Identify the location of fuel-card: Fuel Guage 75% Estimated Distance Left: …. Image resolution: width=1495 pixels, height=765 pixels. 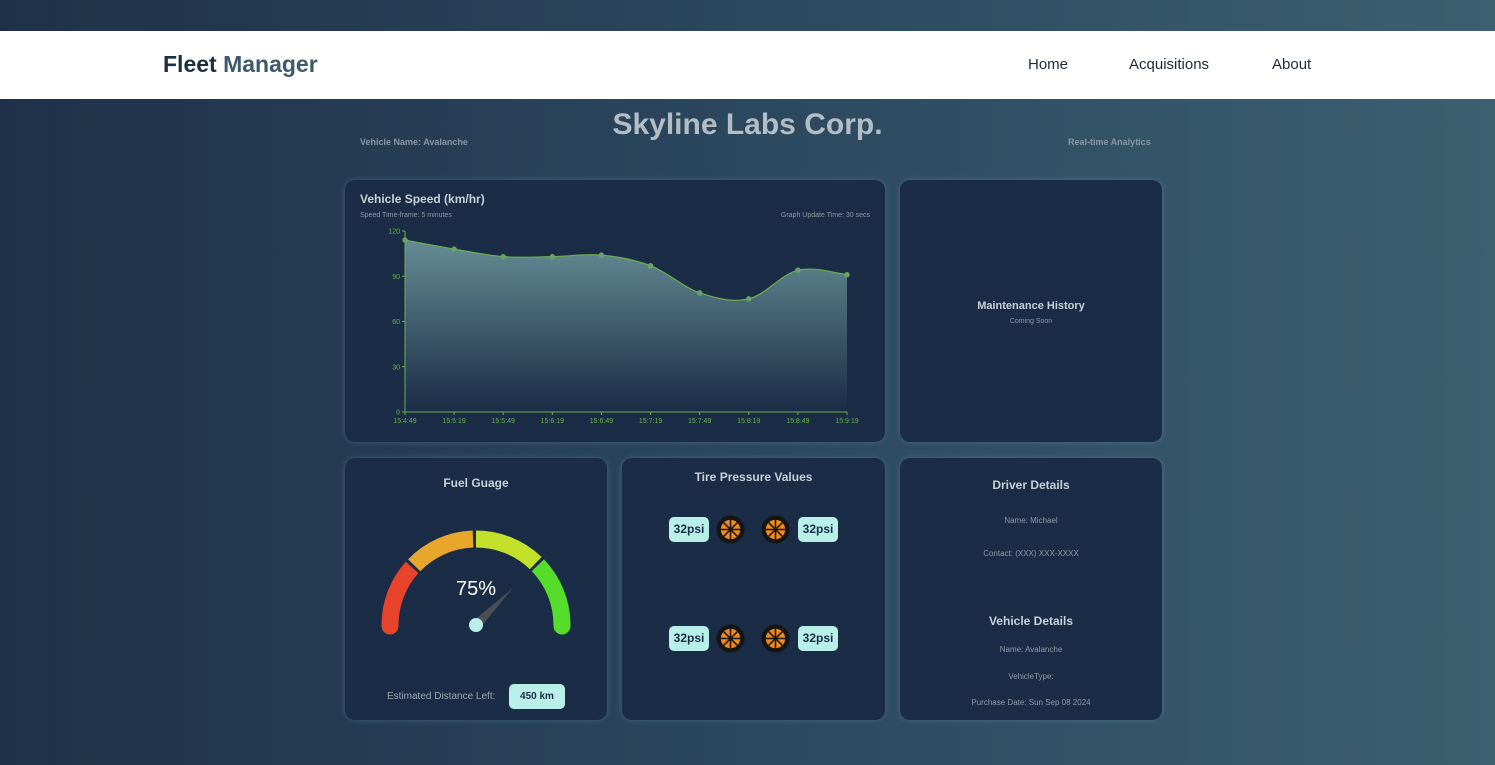
(476, 589).